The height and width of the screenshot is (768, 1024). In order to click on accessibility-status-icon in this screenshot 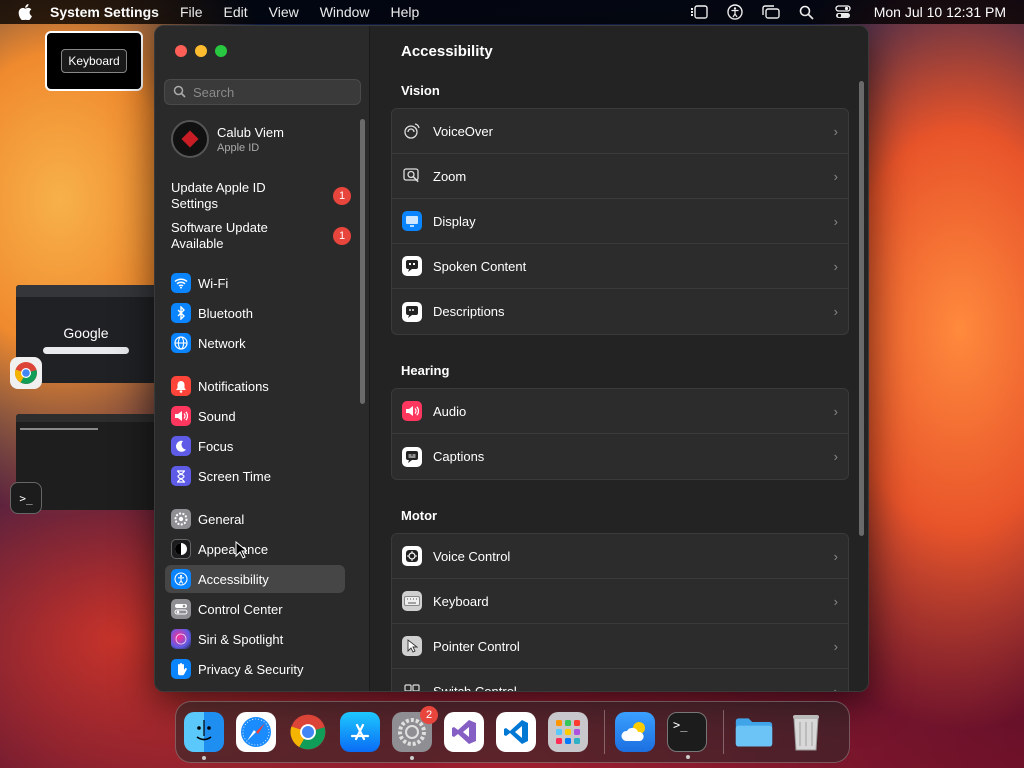, I will do `click(735, 12)`.